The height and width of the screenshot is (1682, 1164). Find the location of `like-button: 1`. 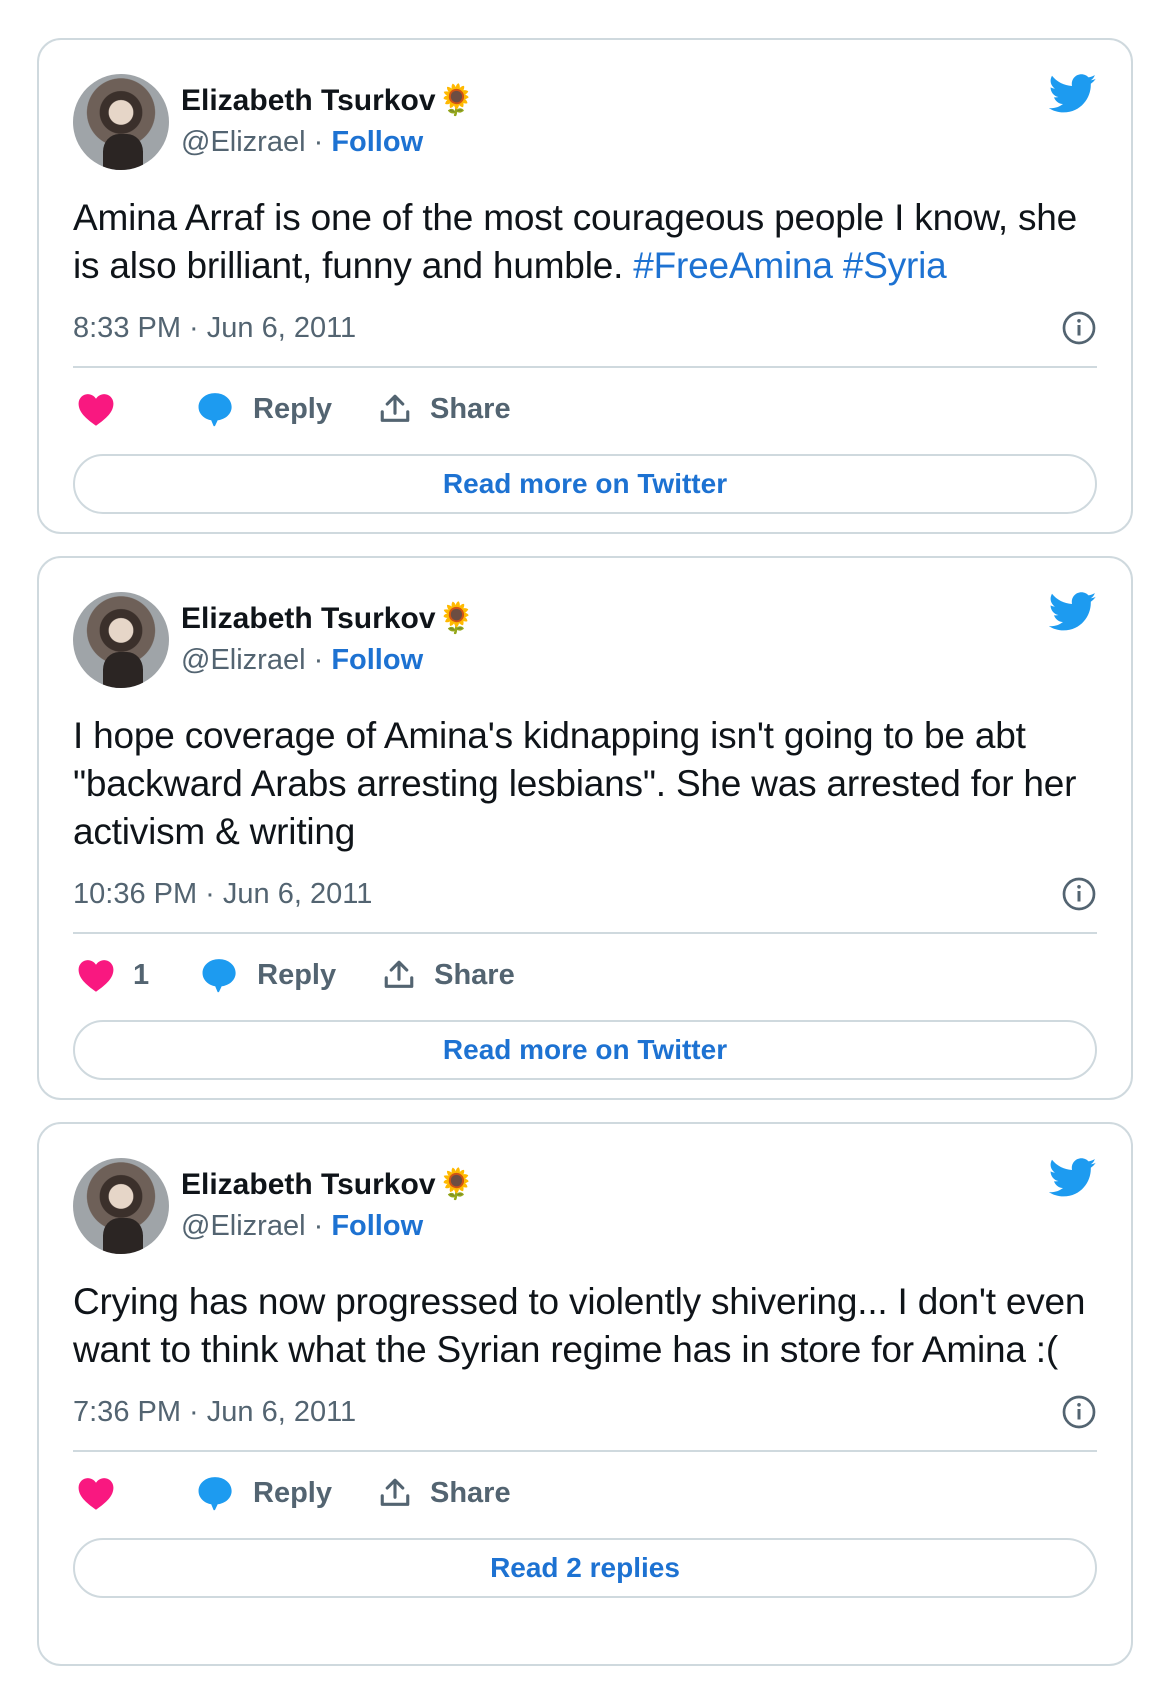

like-button: 1 is located at coordinates (113, 975).